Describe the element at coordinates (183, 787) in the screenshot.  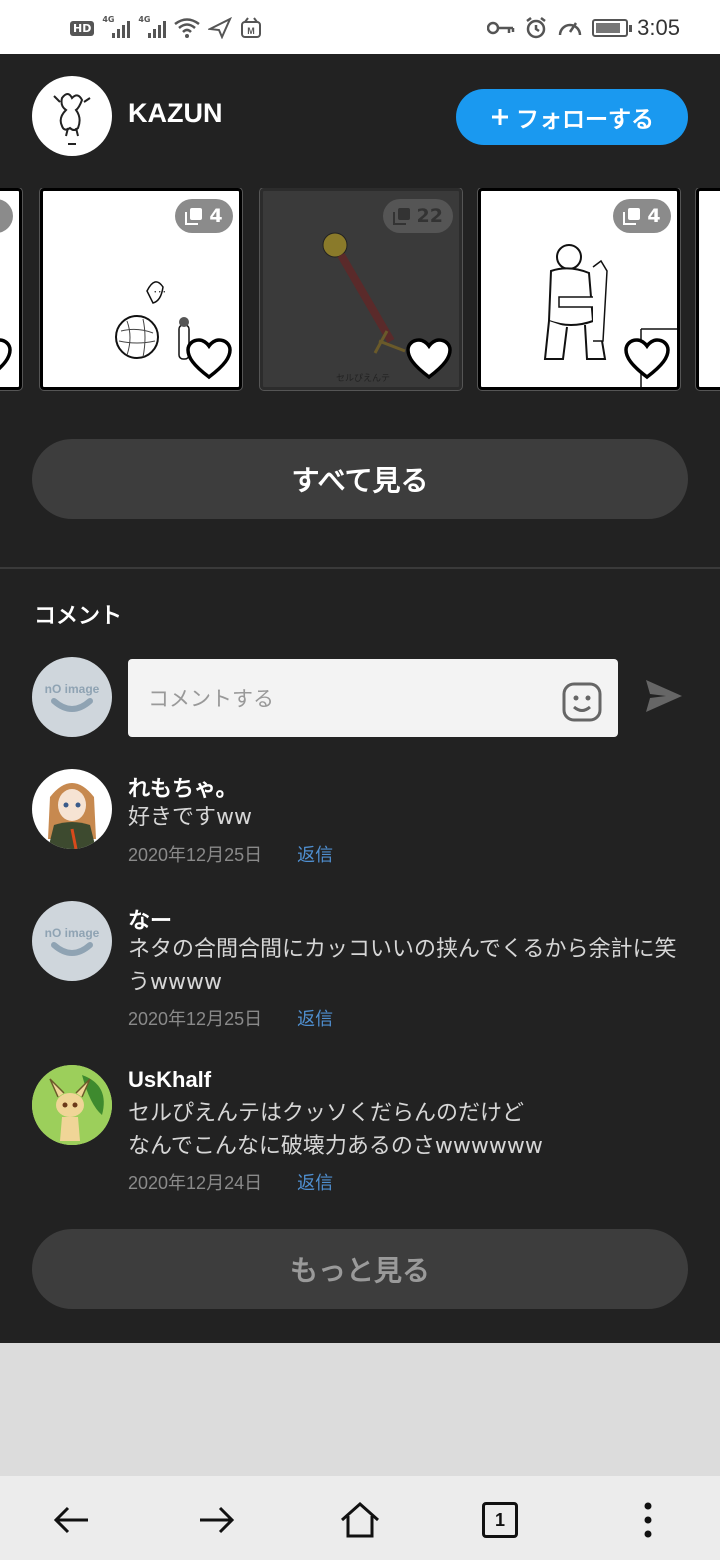
I see `comment-author: れもちゃ。` at that location.